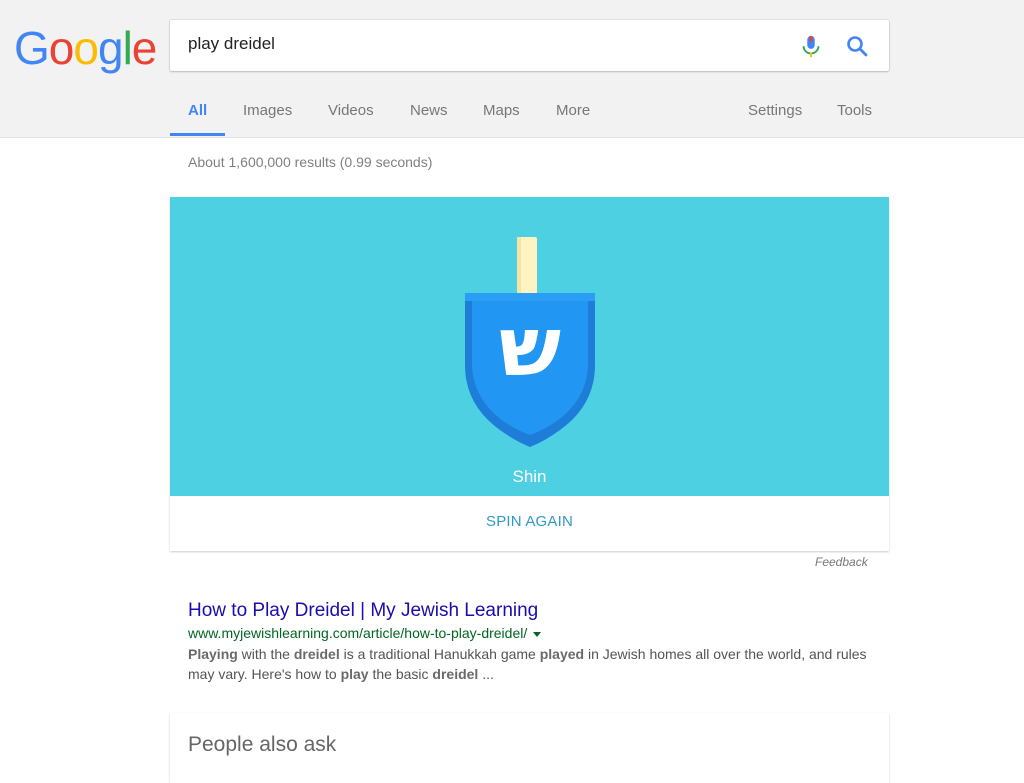  I want to click on logo-letter: e, so click(144, 48).